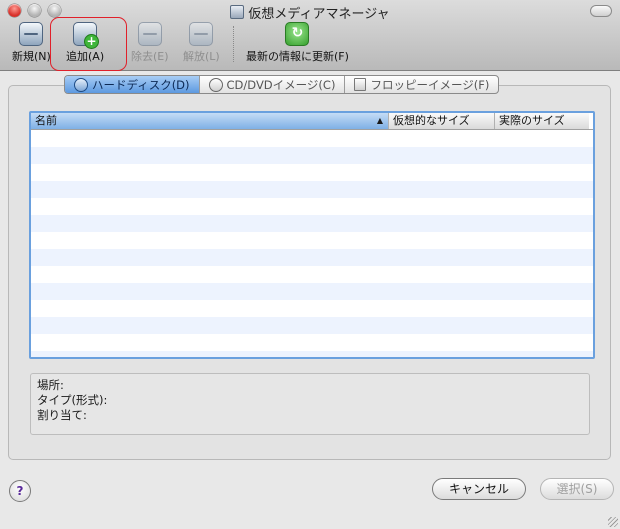 The height and width of the screenshot is (529, 620). I want to click on column-name-header: 名前 ▲, so click(210, 121).